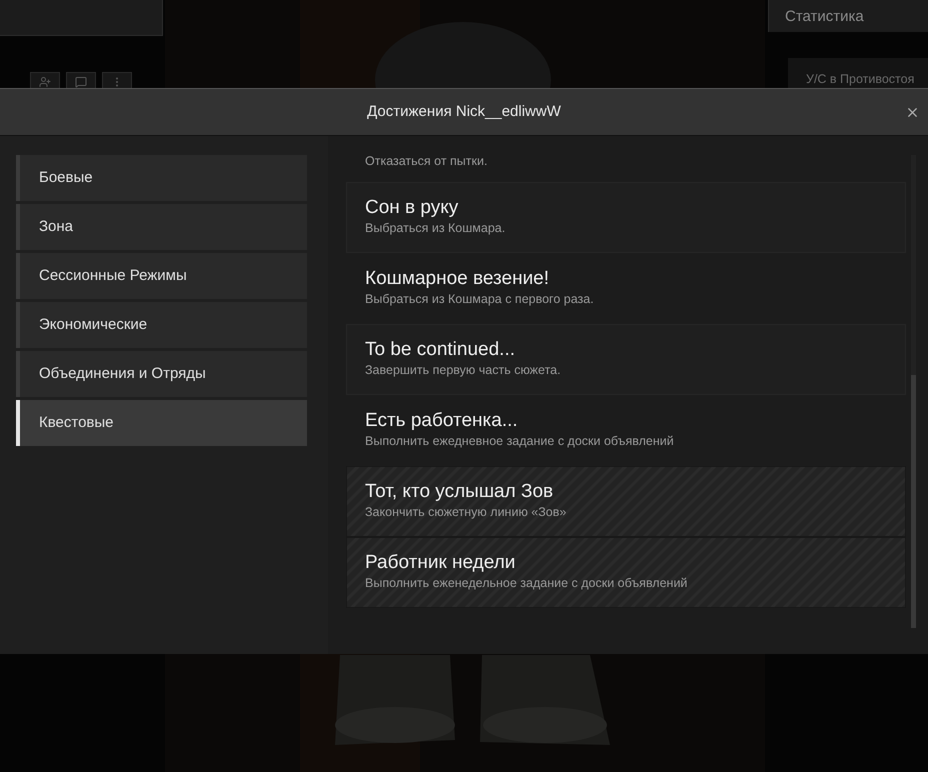 The width and height of the screenshot is (928, 772). I want to click on achievement-title: Кошмарное везение!, so click(457, 279).